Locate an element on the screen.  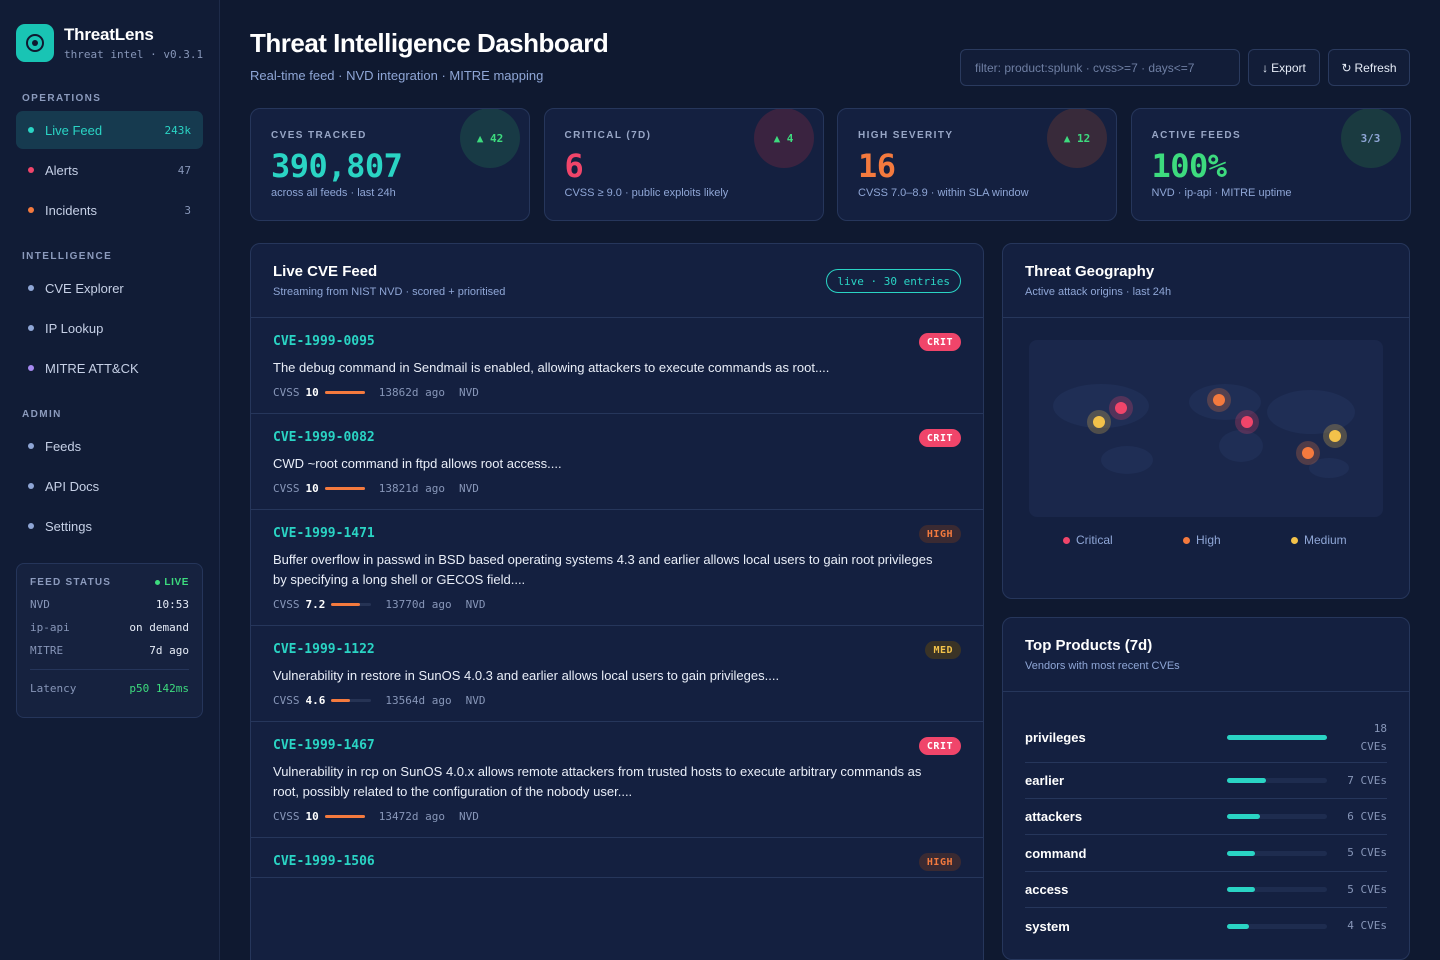
cve-meta: CVSS 10 13821d ago NVD is located at coordinates (617, 495).